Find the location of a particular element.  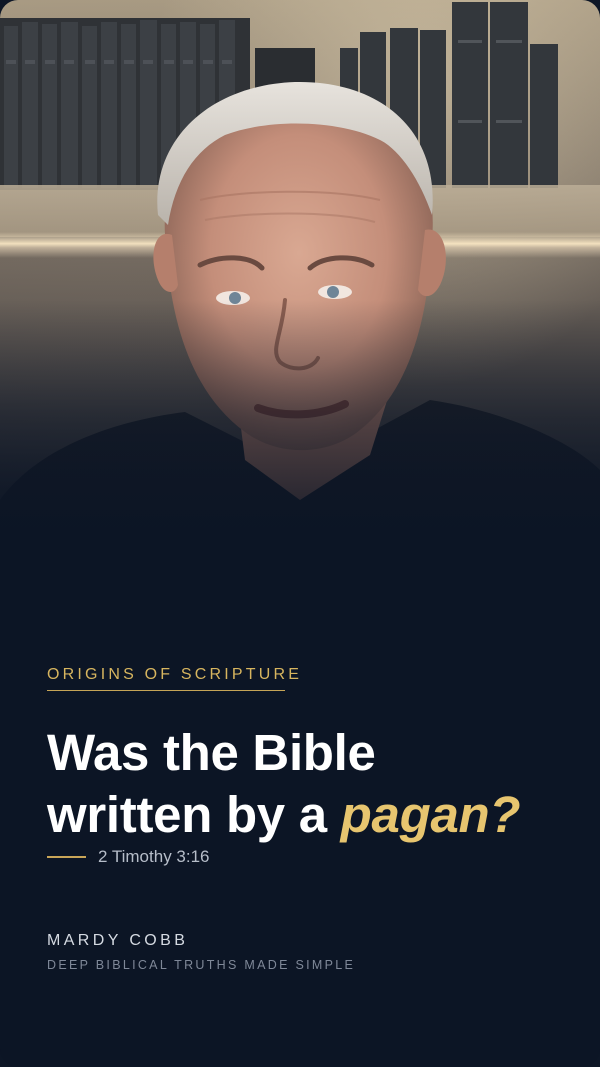

author-name: MARDY COBB is located at coordinates (118, 940).